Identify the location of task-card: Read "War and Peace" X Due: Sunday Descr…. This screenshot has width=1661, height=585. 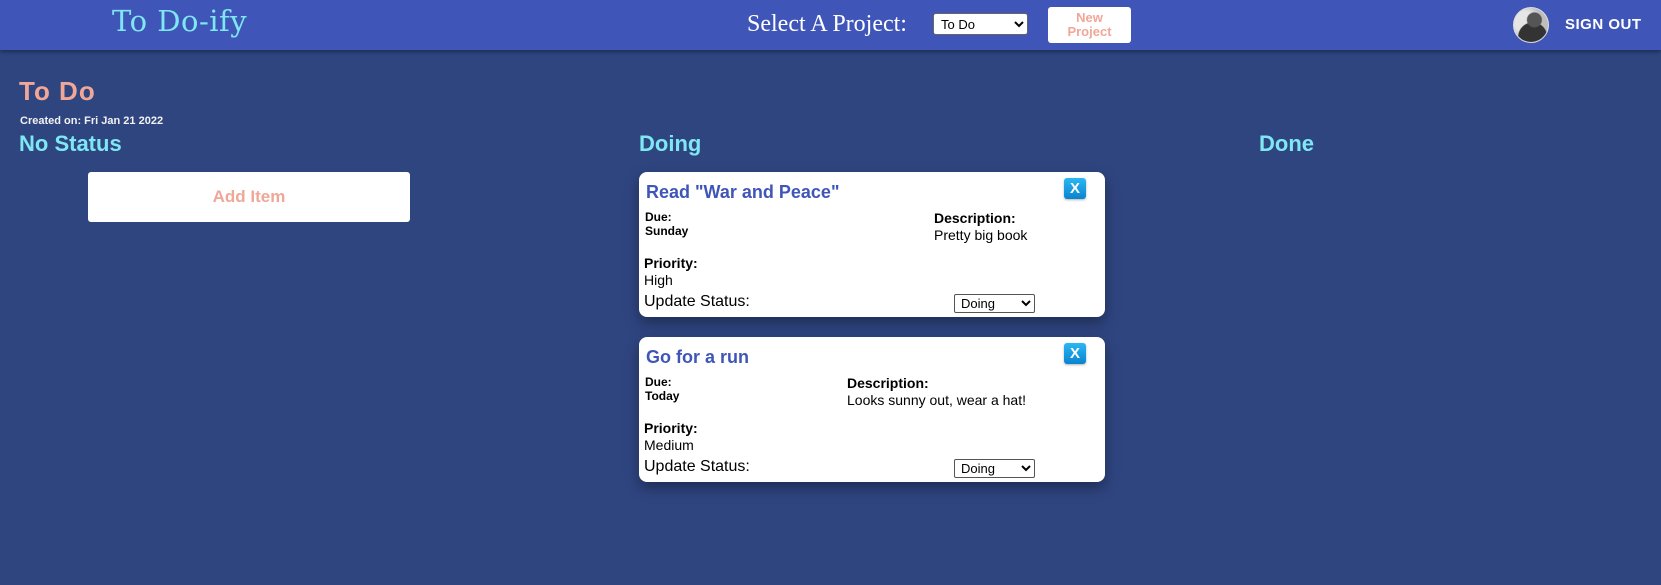
(872, 244).